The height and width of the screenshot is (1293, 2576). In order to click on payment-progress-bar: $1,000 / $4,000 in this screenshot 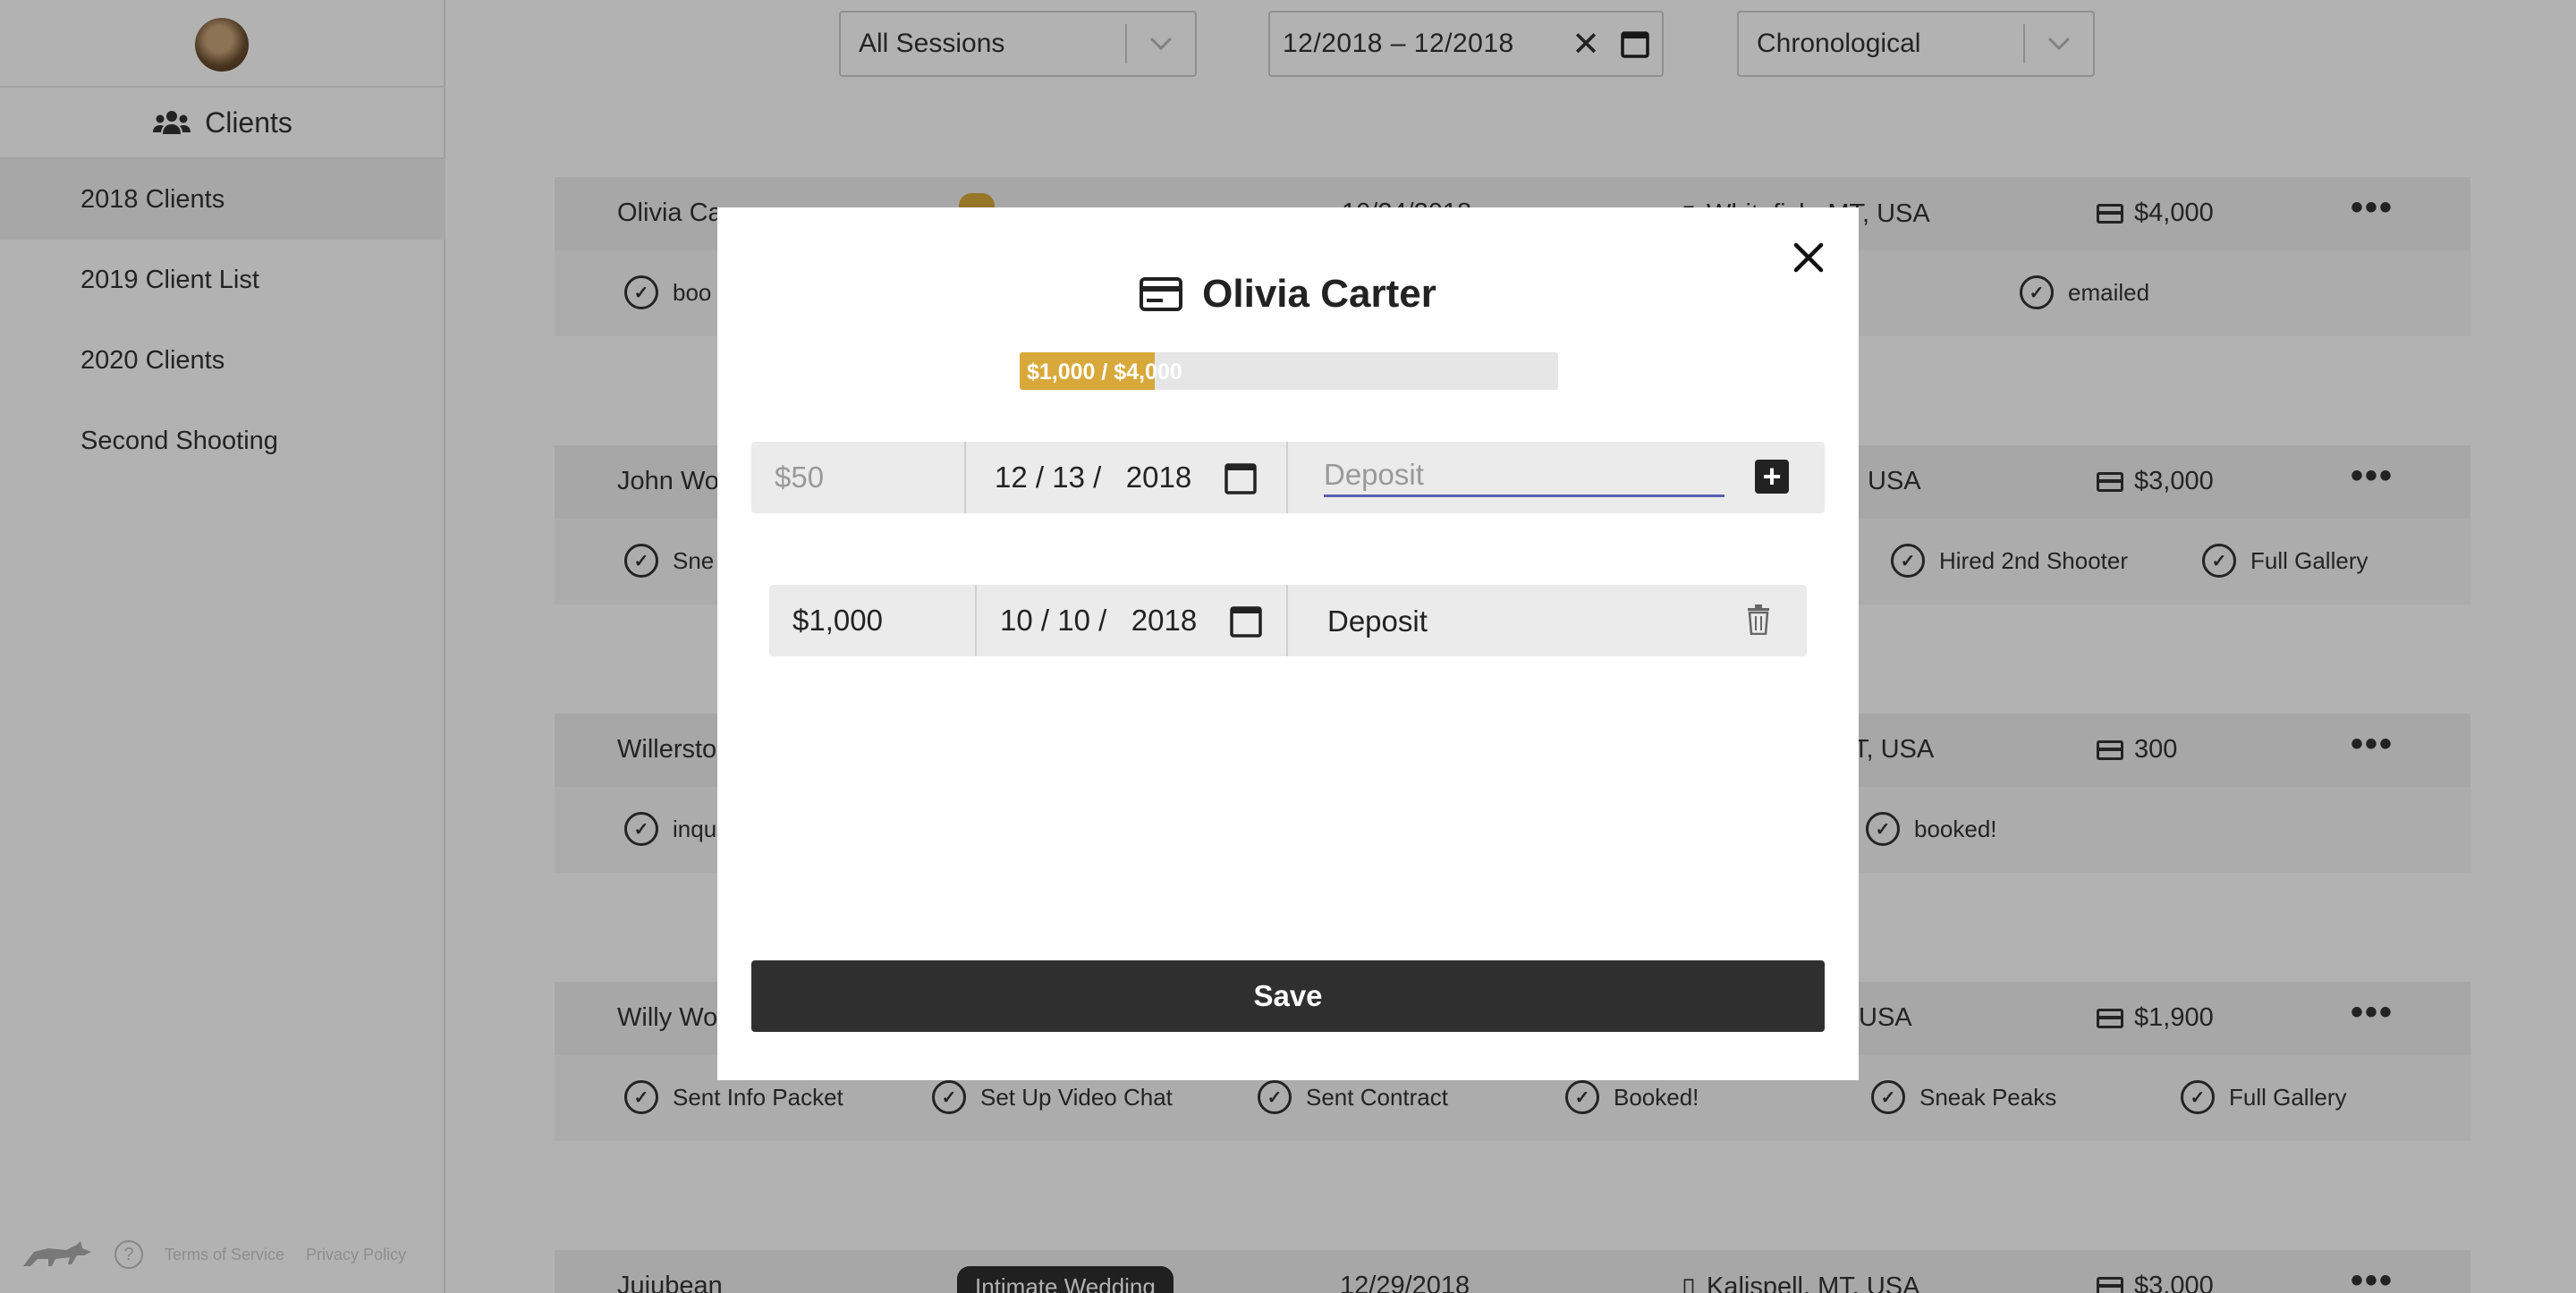, I will do `click(1289, 371)`.